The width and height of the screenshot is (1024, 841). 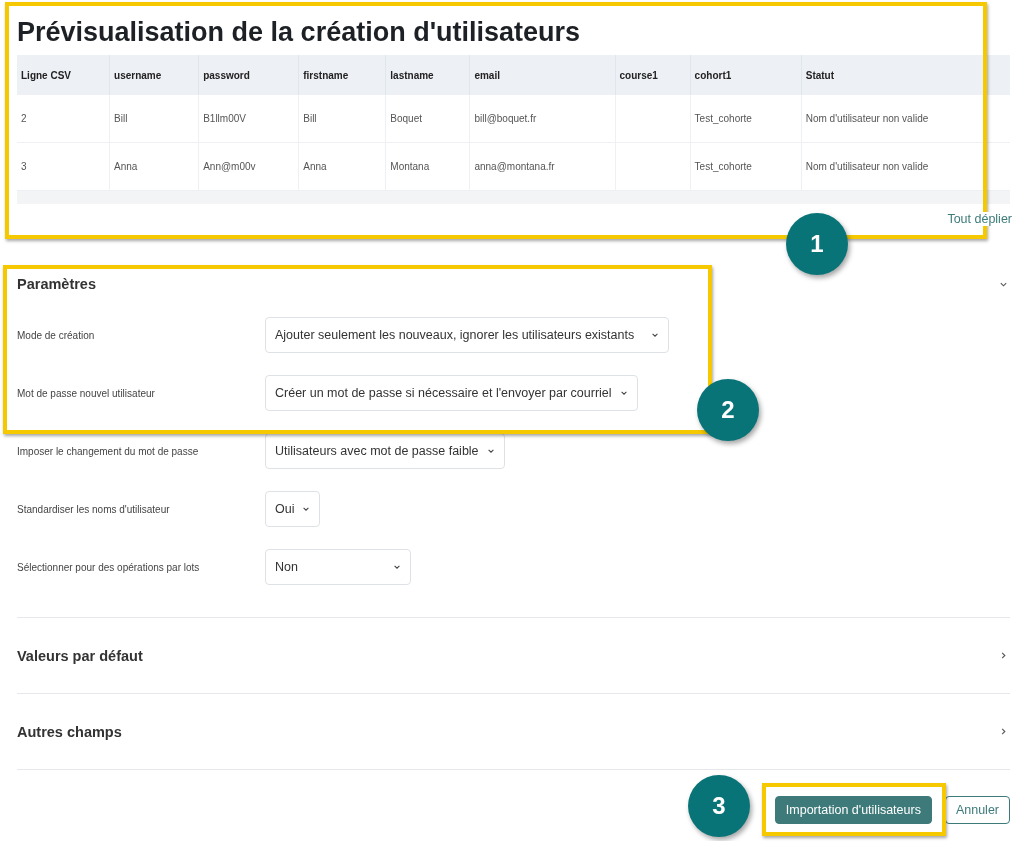 I want to click on dropdown-select: Créer un mot de passe si nécessaire et l'envoyer par courriel, so click(x=451, y=393).